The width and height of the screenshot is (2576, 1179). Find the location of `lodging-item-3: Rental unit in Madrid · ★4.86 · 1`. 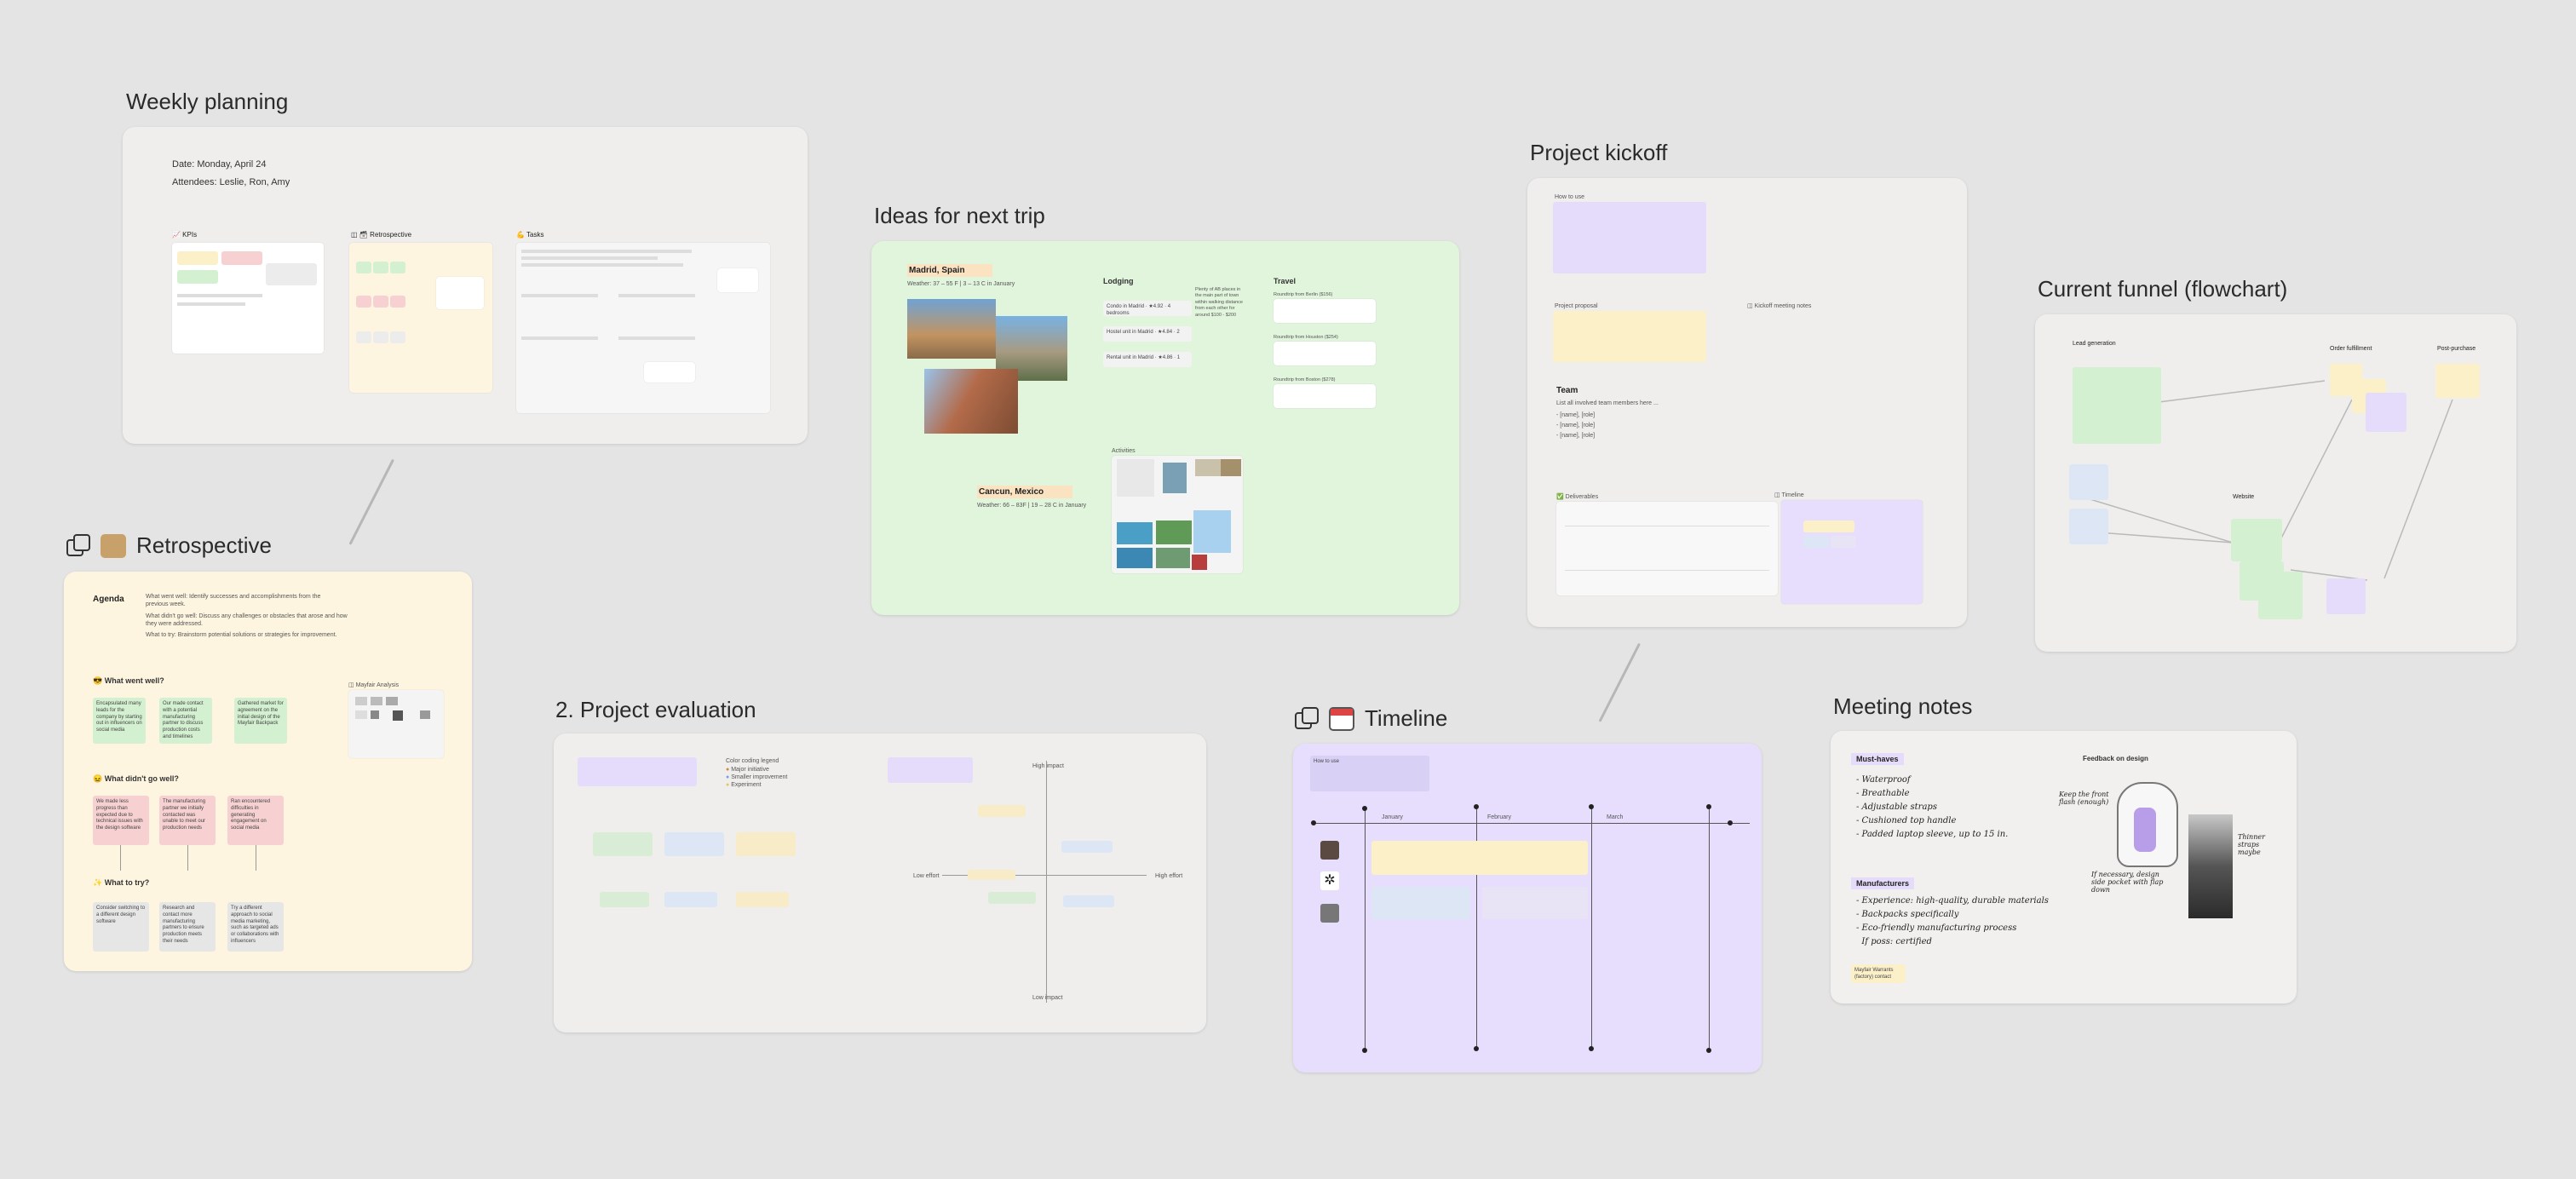

lodging-item-3: Rental unit in Madrid · ★4.86 · 1 is located at coordinates (1148, 359).